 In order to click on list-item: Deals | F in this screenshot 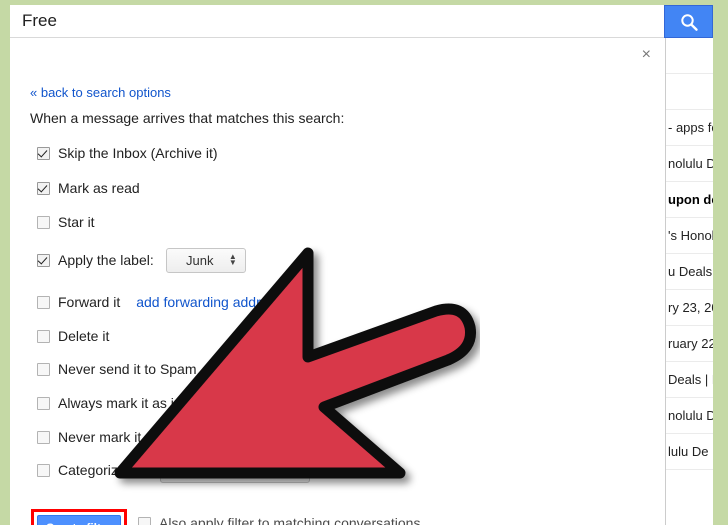, I will do `click(689, 380)`.